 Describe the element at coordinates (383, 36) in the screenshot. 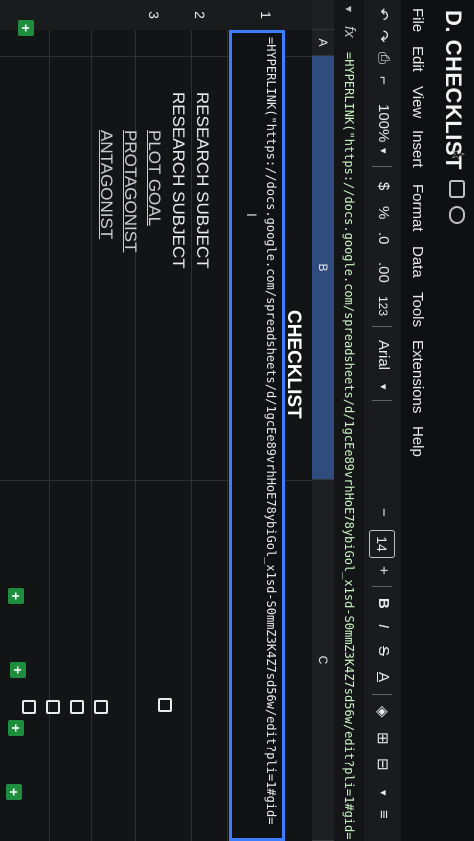

I see `redo-icon: ↷` at that location.